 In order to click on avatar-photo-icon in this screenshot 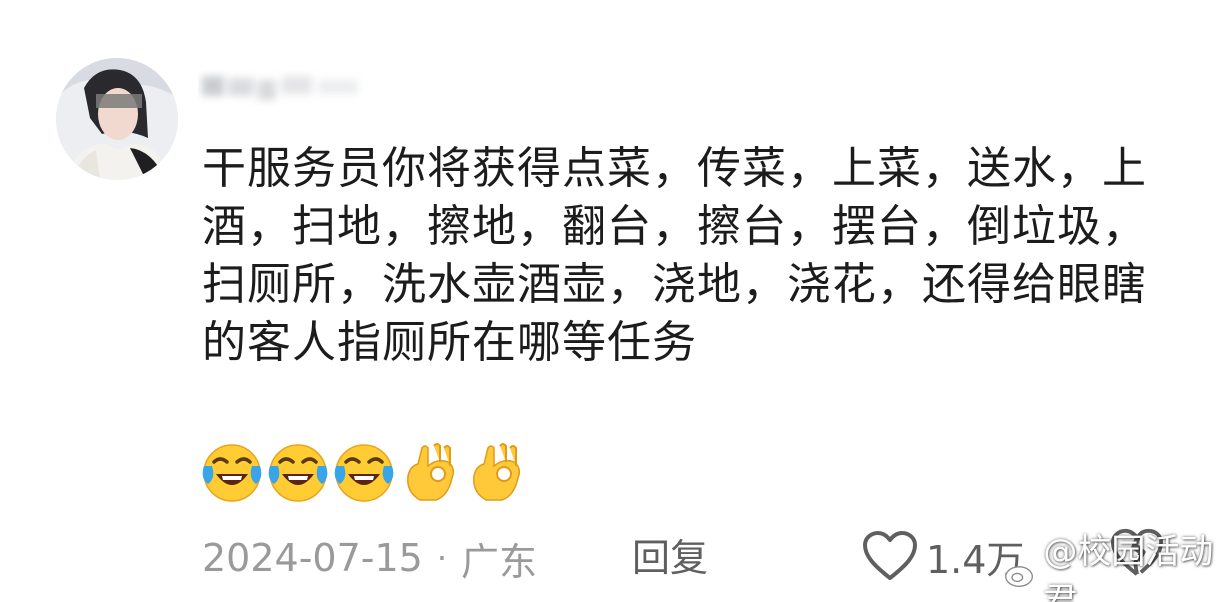, I will do `click(117, 119)`.